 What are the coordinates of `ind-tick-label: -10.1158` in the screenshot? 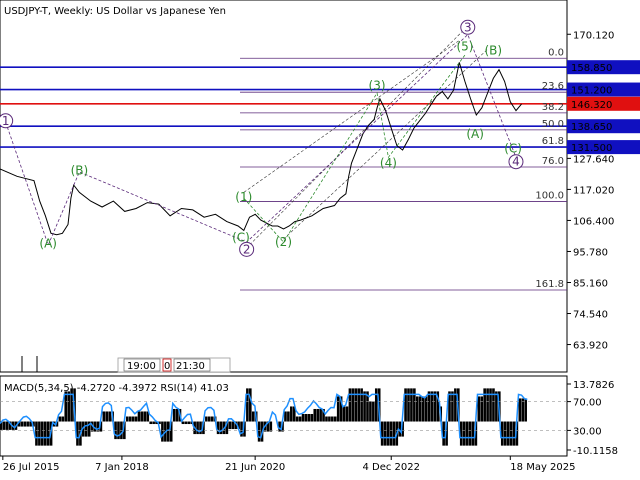 It's located at (595, 451).